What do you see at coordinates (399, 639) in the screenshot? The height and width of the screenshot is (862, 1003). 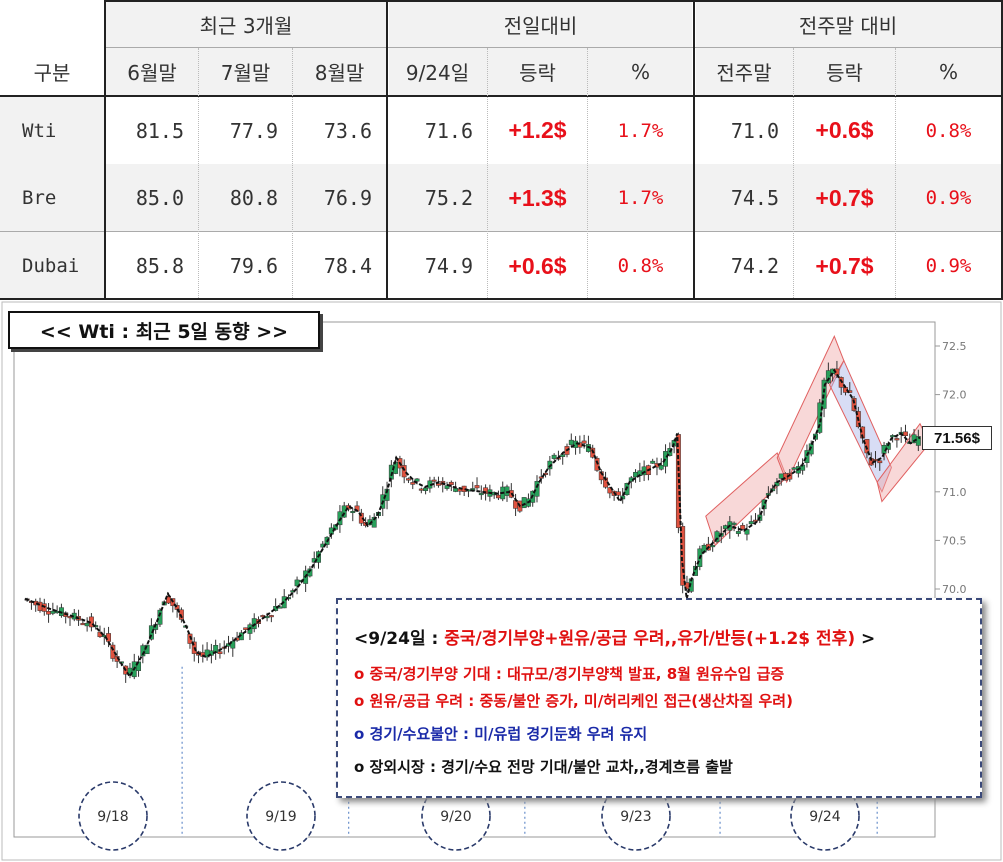 I see `annotation-headline-prefix: <9/24일 :` at bounding box center [399, 639].